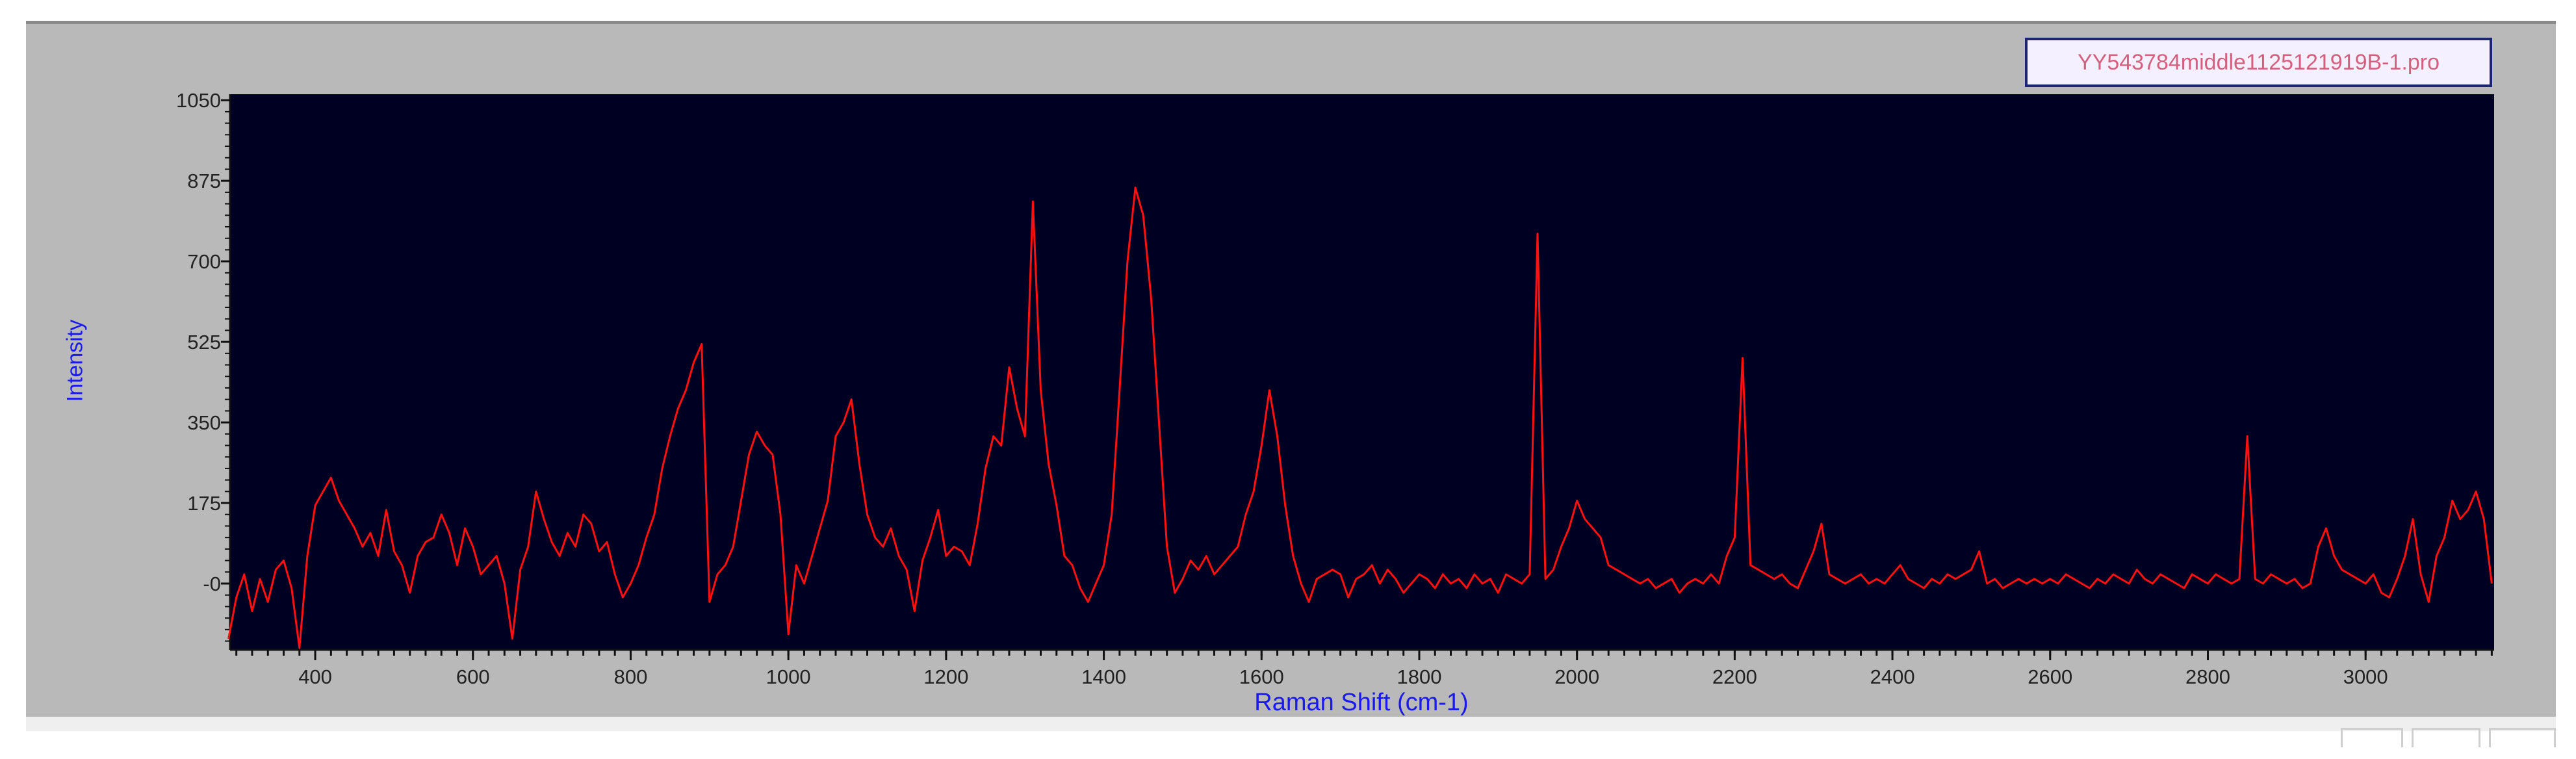 The width and height of the screenshot is (2576, 759). I want to click on x-tick-label: 600, so click(473, 676).